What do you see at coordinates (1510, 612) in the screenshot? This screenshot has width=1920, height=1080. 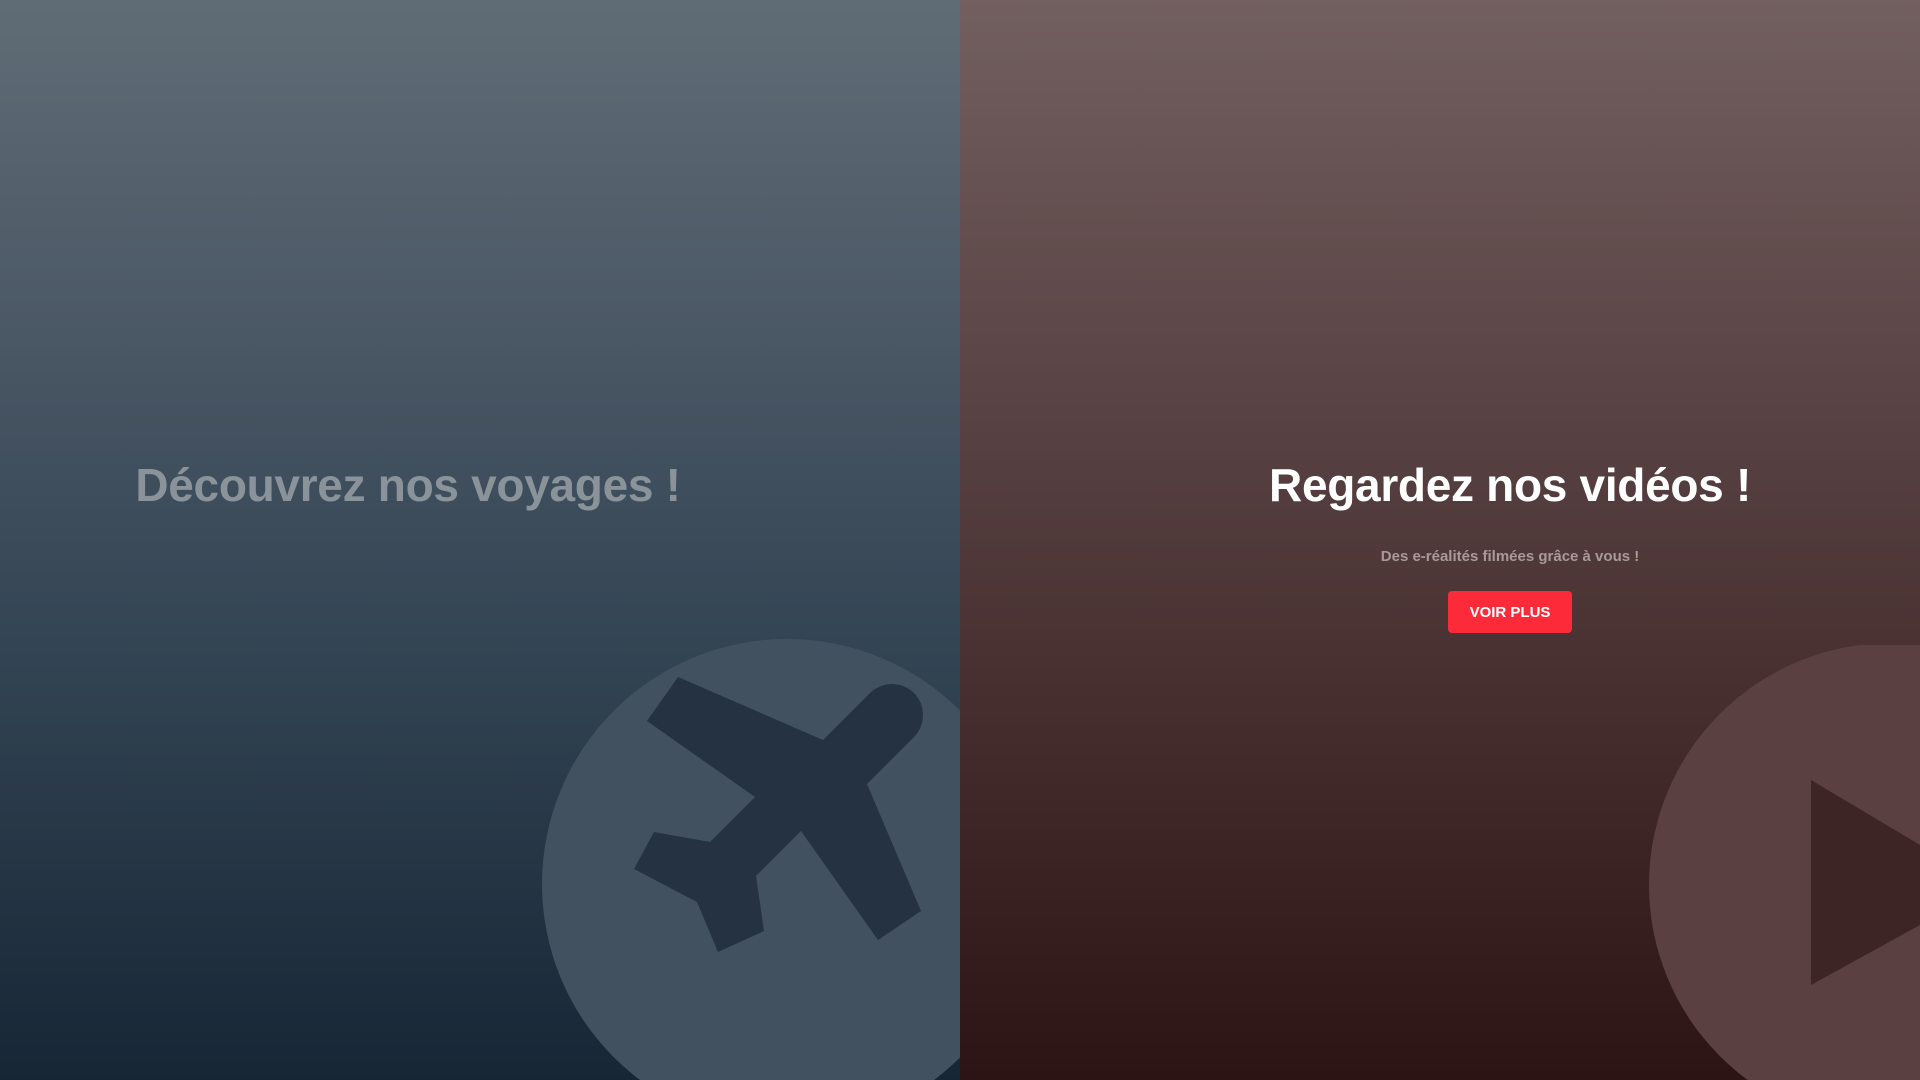 I see `voir-plus-button: VOIR PLUS` at bounding box center [1510, 612].